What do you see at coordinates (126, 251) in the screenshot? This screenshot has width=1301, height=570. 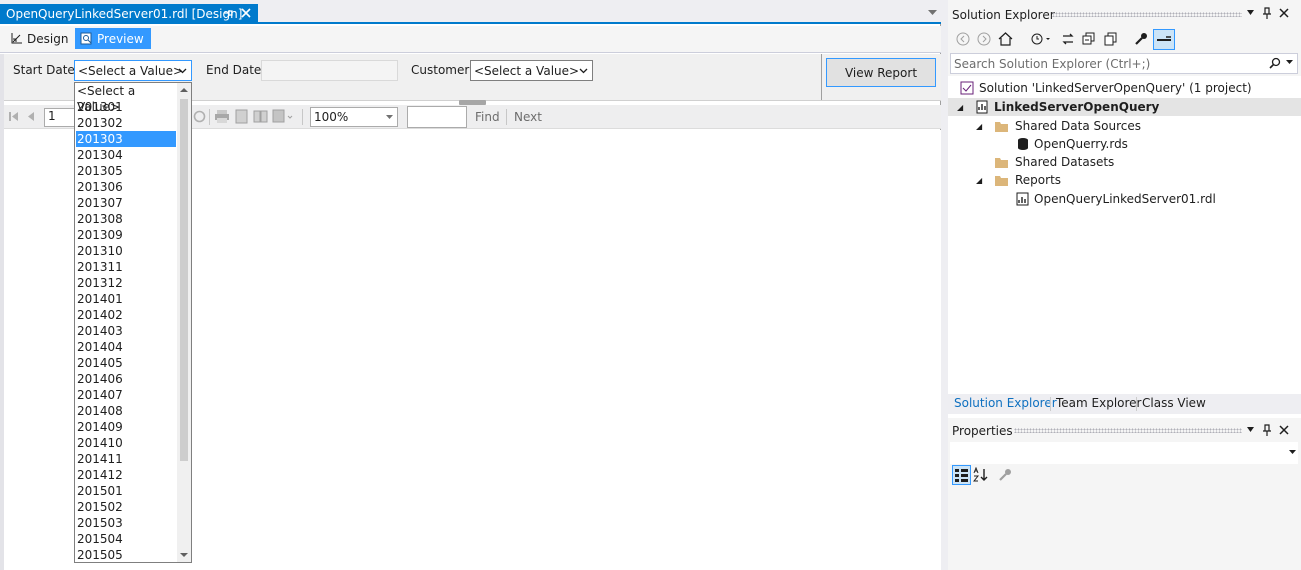 I see `start-date-option: 201310` at bounding box center [126, 251].